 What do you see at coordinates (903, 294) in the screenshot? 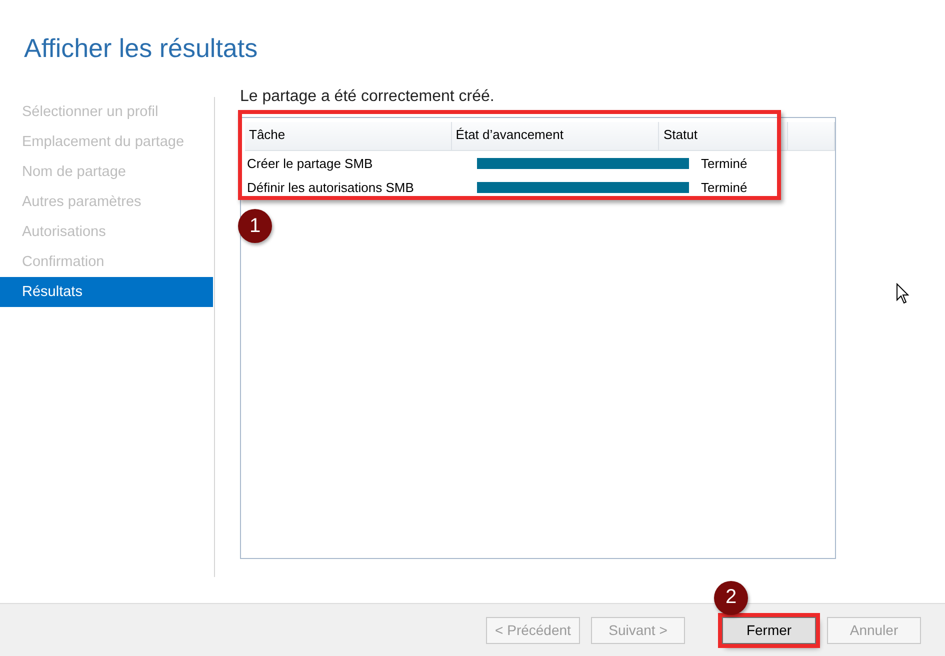
I see `mouse-cursor-icon` at bounding box center [903, 294].